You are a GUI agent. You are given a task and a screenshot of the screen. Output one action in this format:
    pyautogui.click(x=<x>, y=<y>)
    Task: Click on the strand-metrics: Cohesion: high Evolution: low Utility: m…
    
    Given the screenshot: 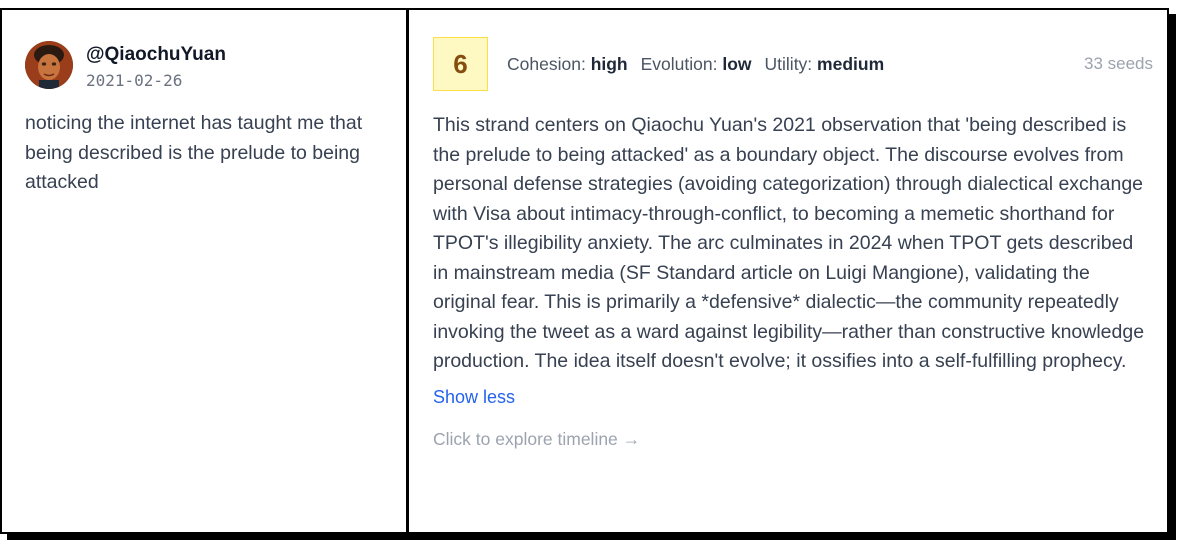 What is the action you would take?
    pyautogui.click(x=702, y=64)
    